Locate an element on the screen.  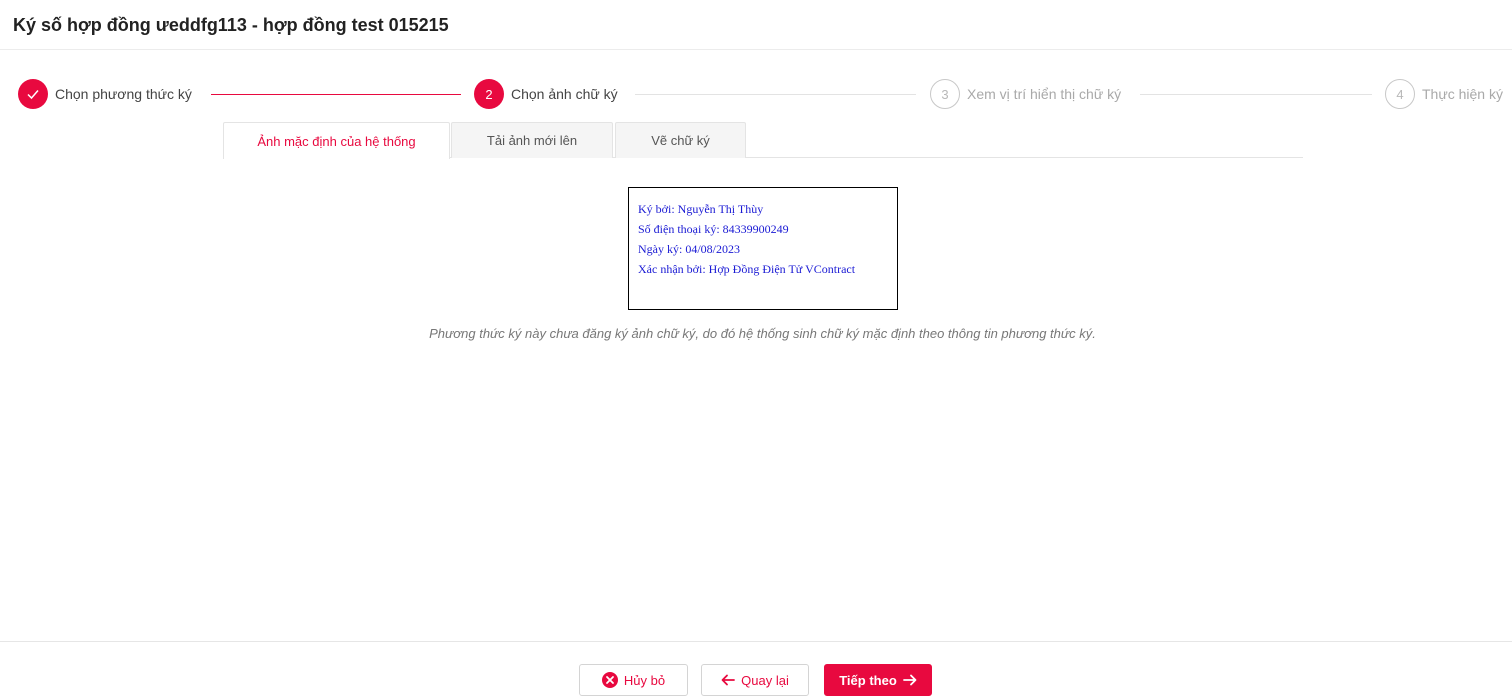
step-label: Chọn ảnh chữ ký is located at coordinates (564, 94).